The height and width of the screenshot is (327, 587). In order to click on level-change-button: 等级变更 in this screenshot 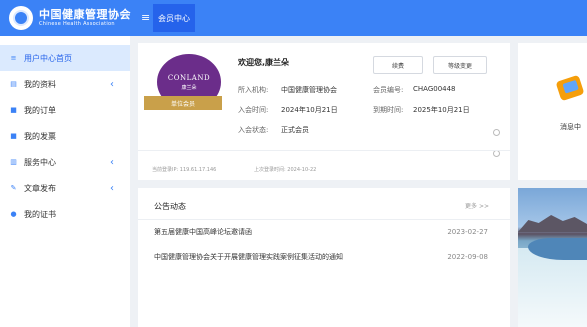, I will do `click(460, 65)`.